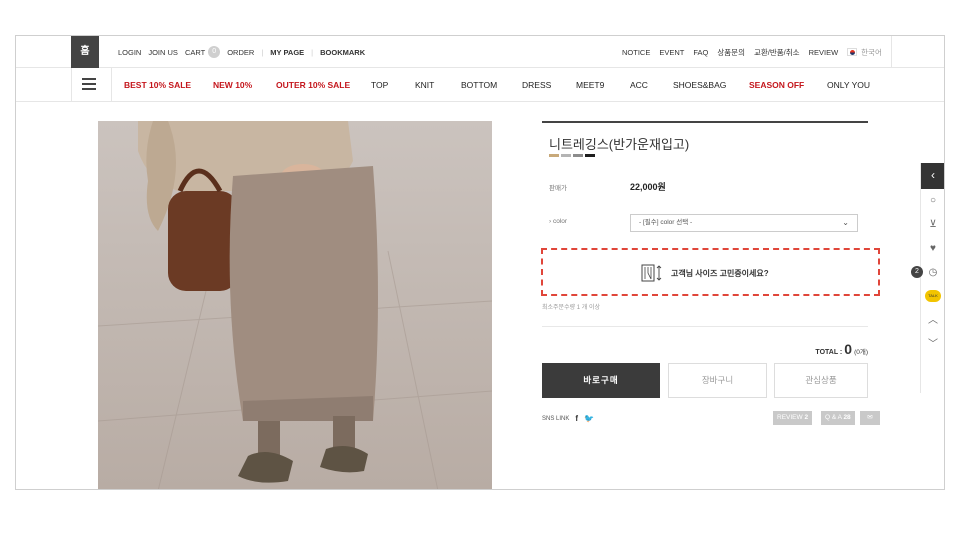 The height and width of the screenshot is (540, 960). Describe the element at coordinates (89, 84) in the screenshot. I see `hamburger-menu-icon` at that location.